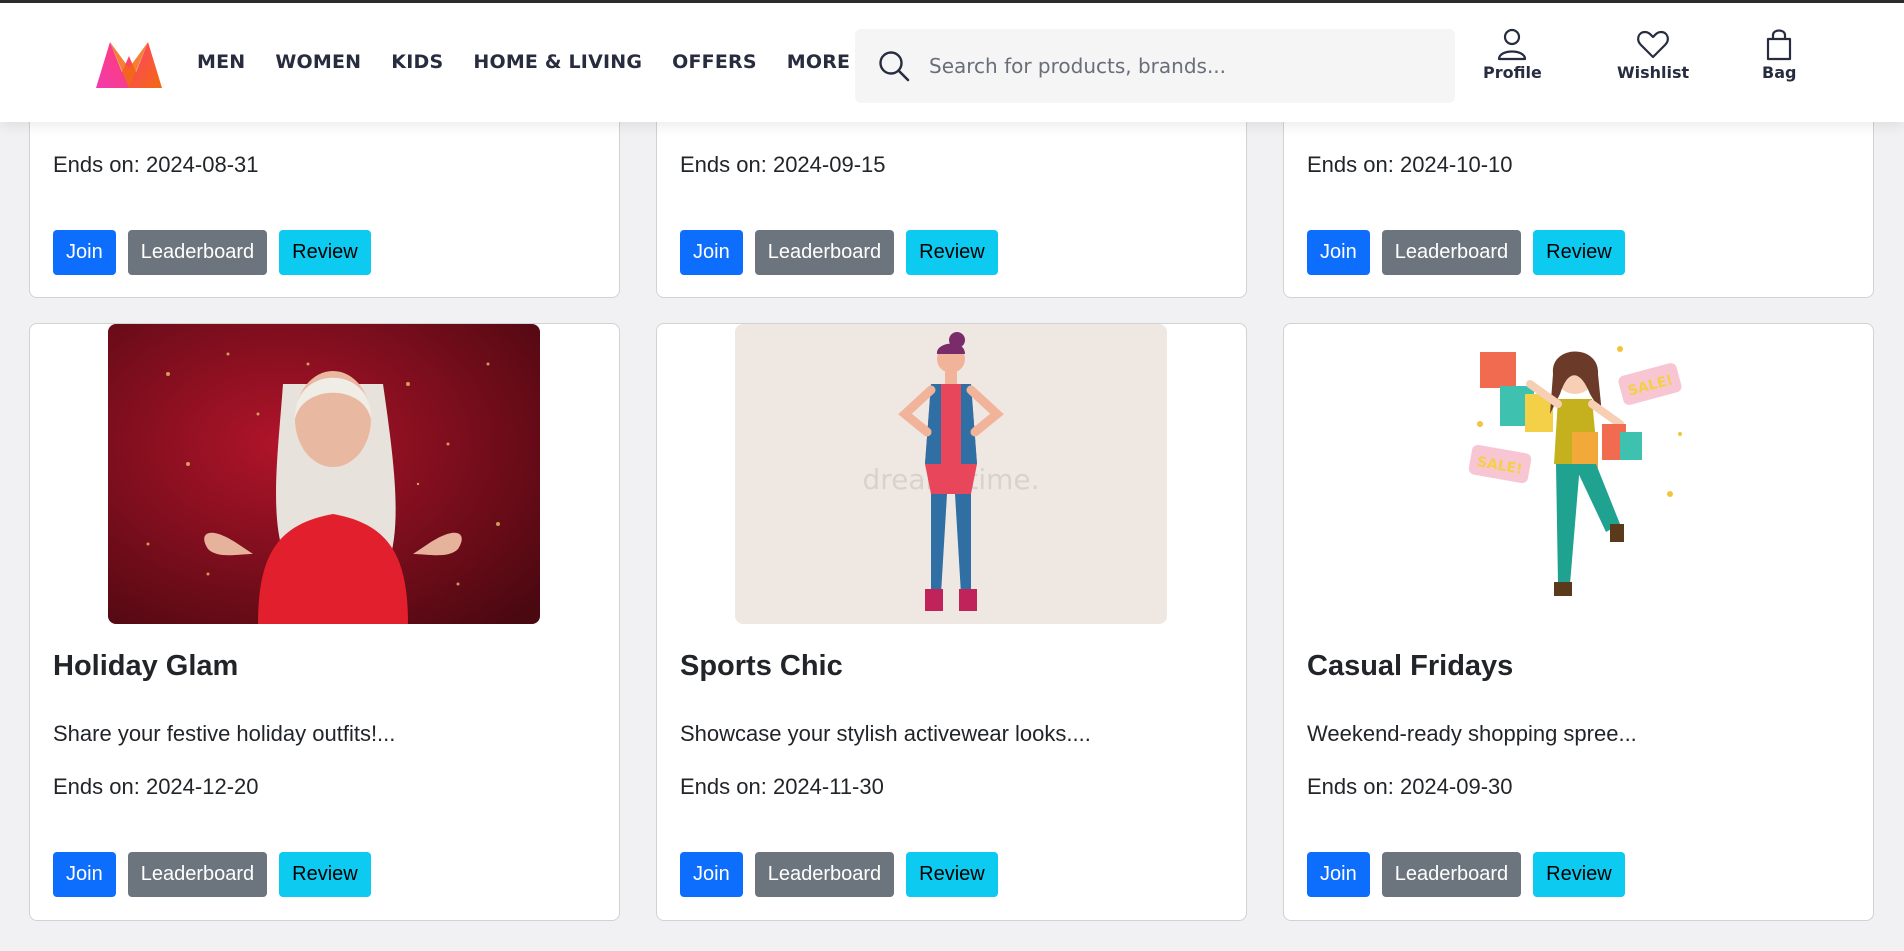 Image resolution: width=1904 pixels, height=951 pixels. Describe the element at coordinates (156, 786) in the screenshot. I see `end-date: Ends on: 2024-12-20` at that location.